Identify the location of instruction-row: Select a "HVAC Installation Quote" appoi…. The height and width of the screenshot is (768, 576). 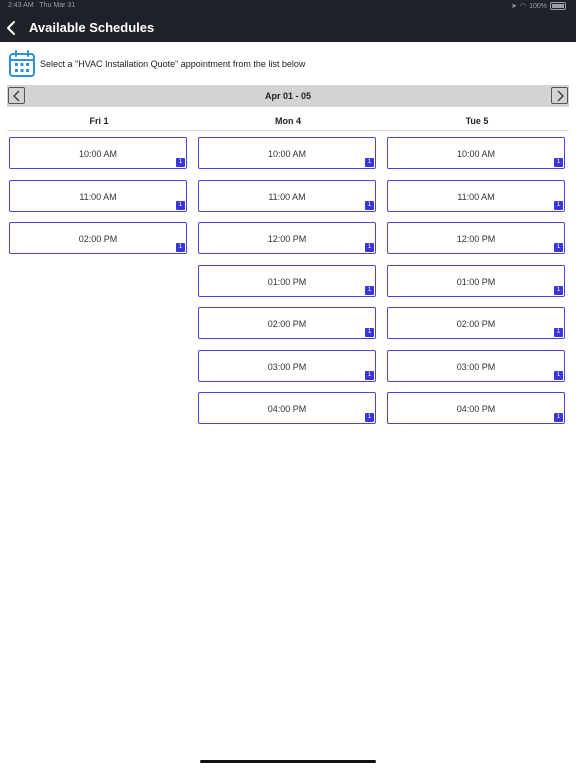
(288, 64).